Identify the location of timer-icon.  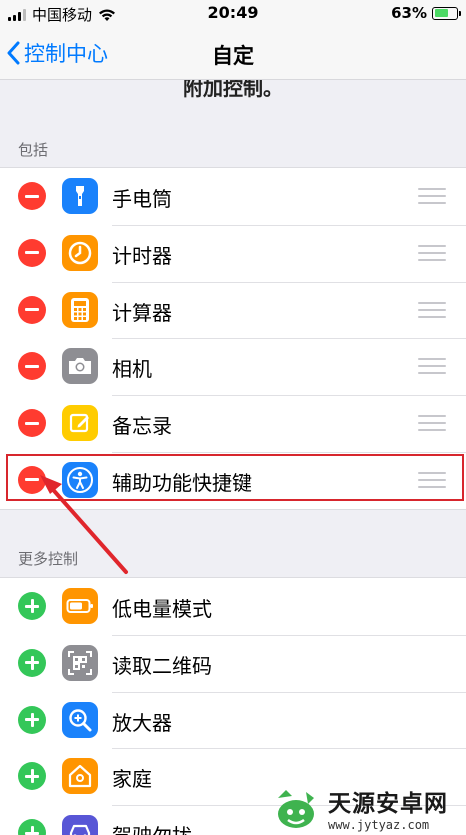
(80, 252).